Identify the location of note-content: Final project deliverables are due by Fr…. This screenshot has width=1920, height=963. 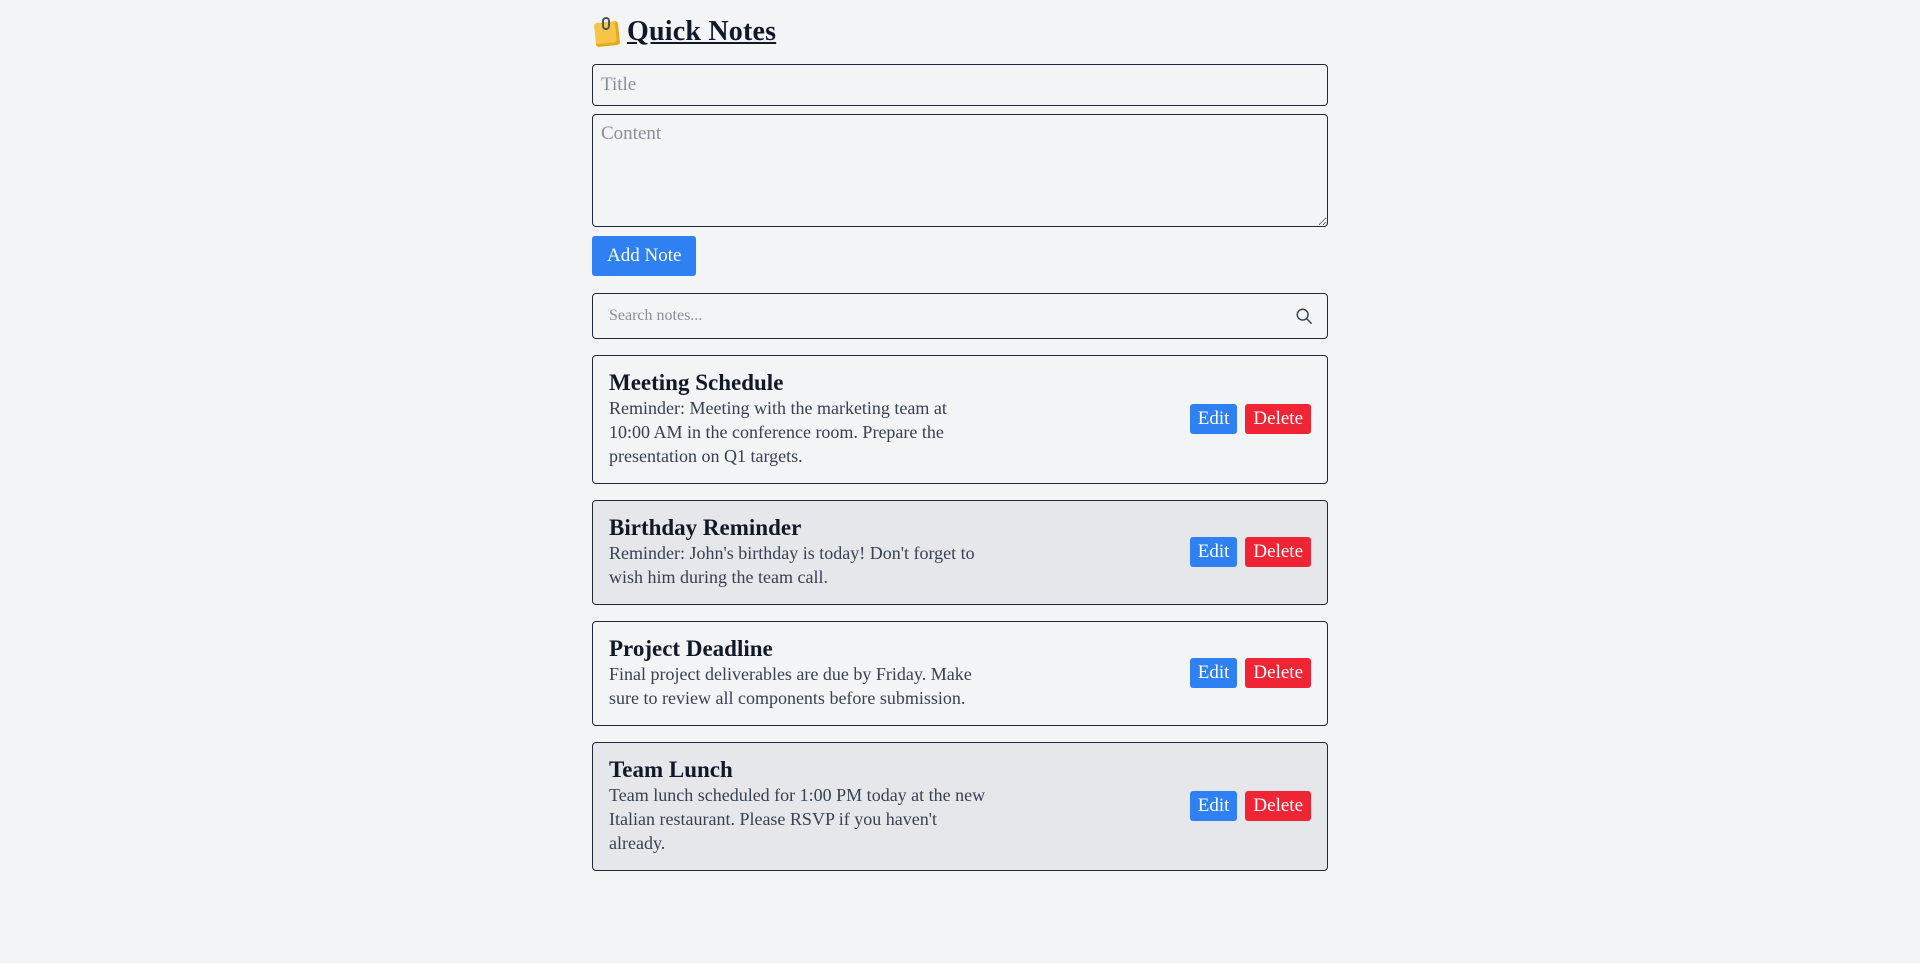
(829, 686).